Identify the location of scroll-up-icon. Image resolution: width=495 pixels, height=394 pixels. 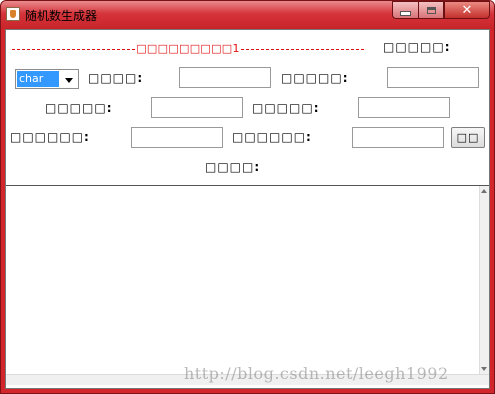
(484, 191).